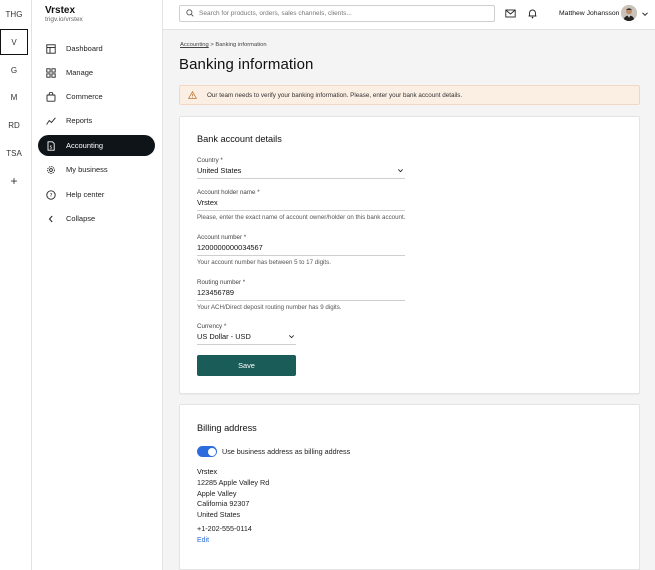  Describe the element at coordinates (589, 13) in the screenshot. I see `user-name: Matthew Johansson` at that location.